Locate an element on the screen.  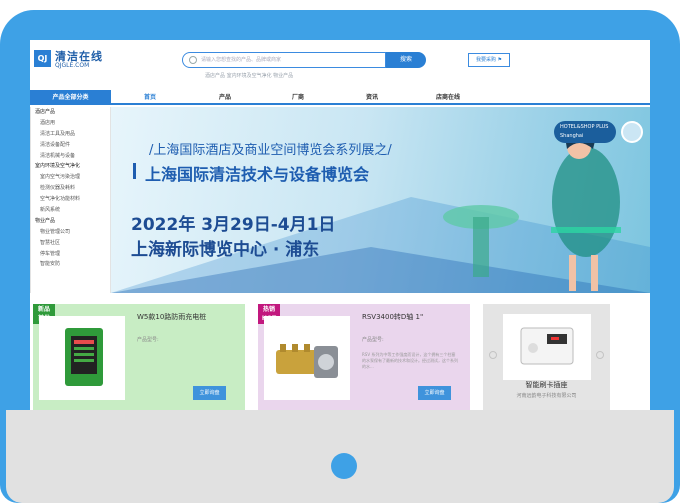
product-card: 智能刷卡插座 河南远韵电子科技有限公司 is located at coordinates (546, 357).